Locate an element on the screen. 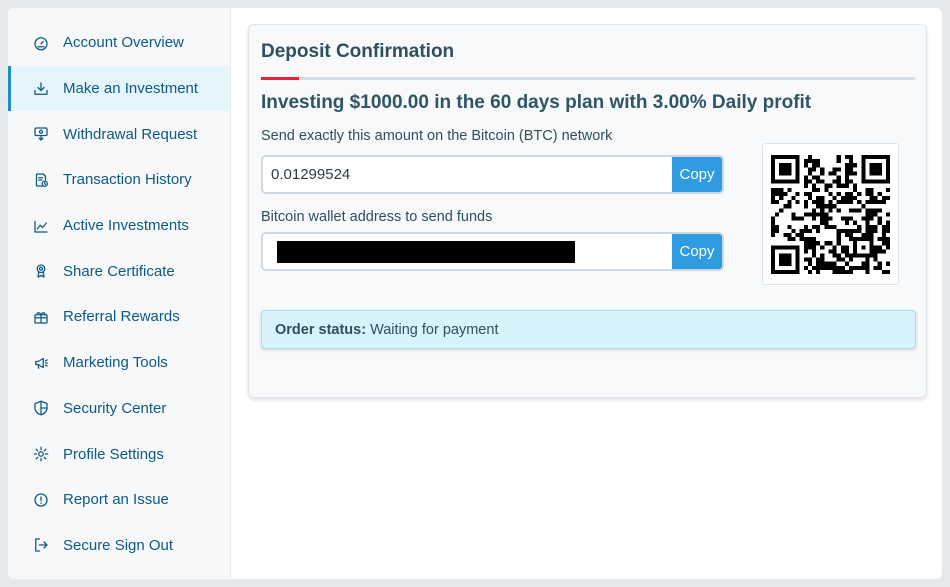  sidebar-item-label: Security Center is located at coordinates (115, 408).